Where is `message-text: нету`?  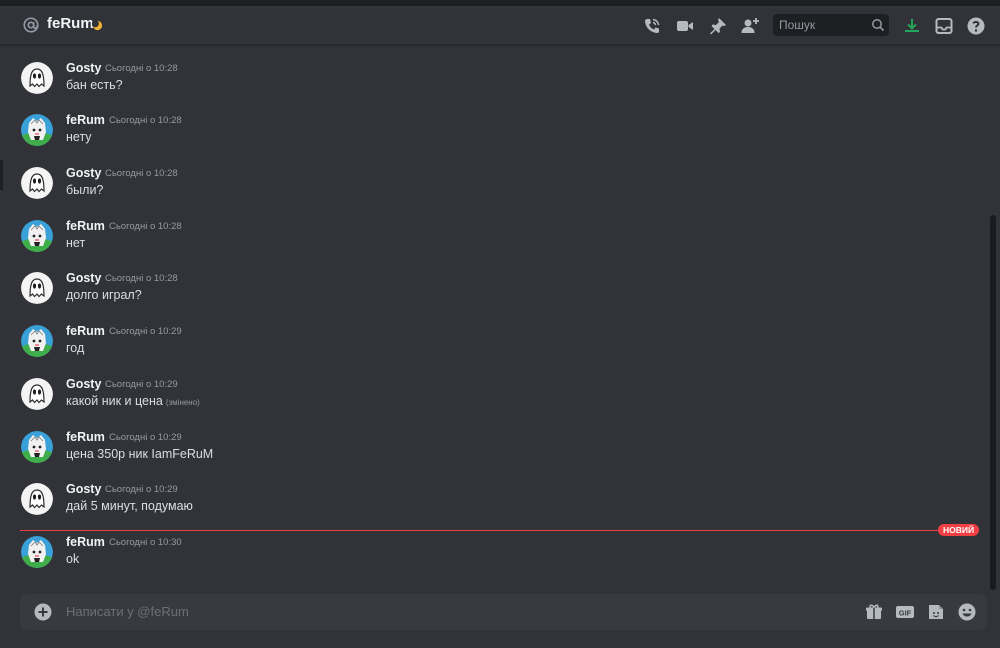
message-text: нету is located at coordinates (79, 137).